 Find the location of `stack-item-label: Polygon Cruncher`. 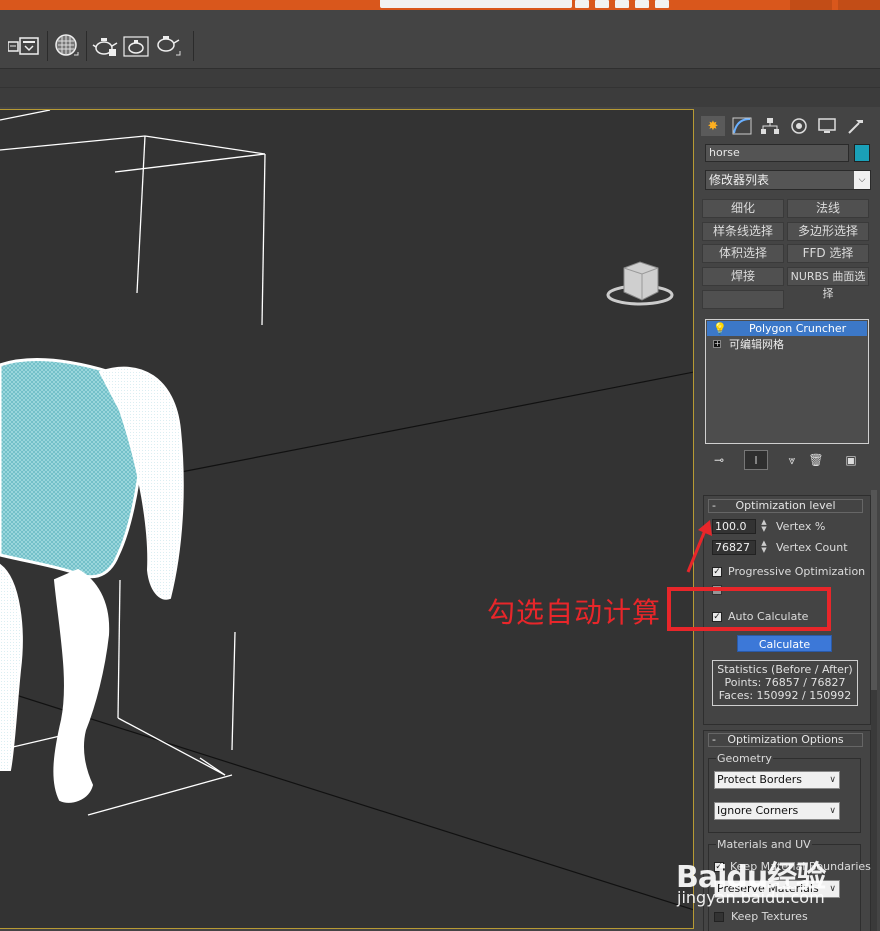

stack-item-label: Polygon Cruncher is located at coordinates (798, 328).